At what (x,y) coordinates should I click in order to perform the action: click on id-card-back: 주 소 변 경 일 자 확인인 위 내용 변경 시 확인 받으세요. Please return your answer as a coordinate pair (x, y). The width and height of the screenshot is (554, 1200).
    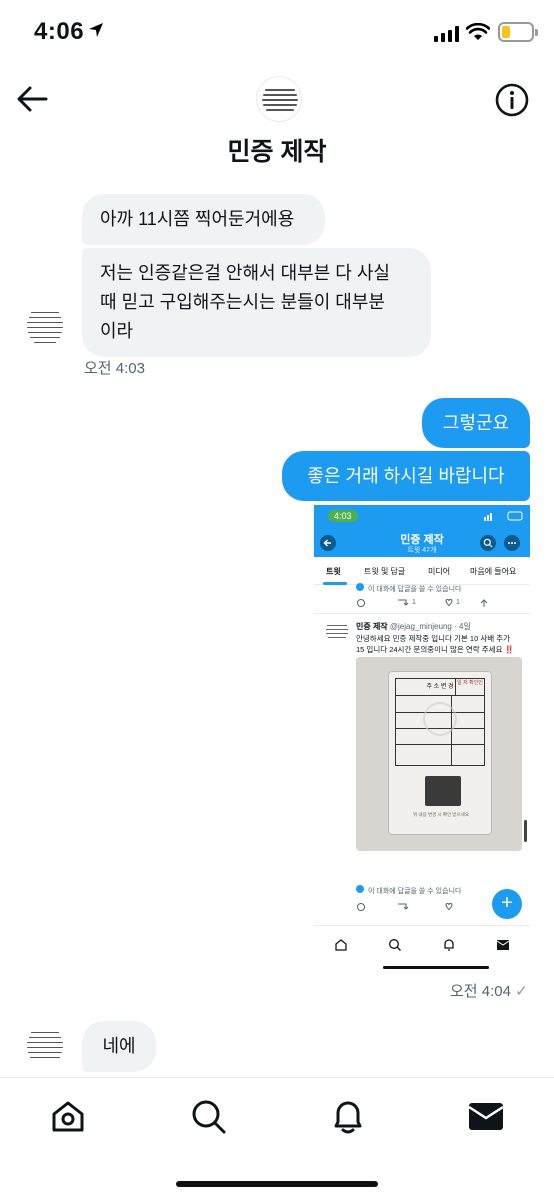
    Looking at the image, I should click on (440, 753).